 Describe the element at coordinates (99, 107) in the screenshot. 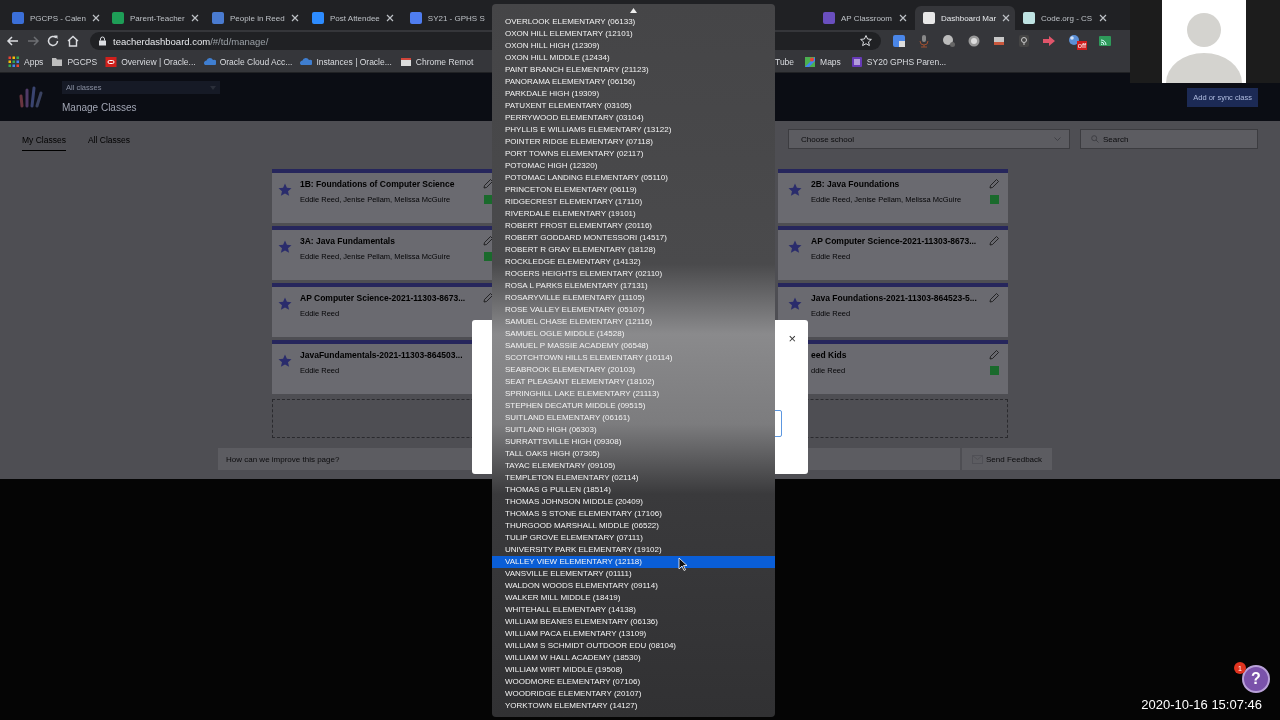

I see `page-title: Manage Classes` at that location.